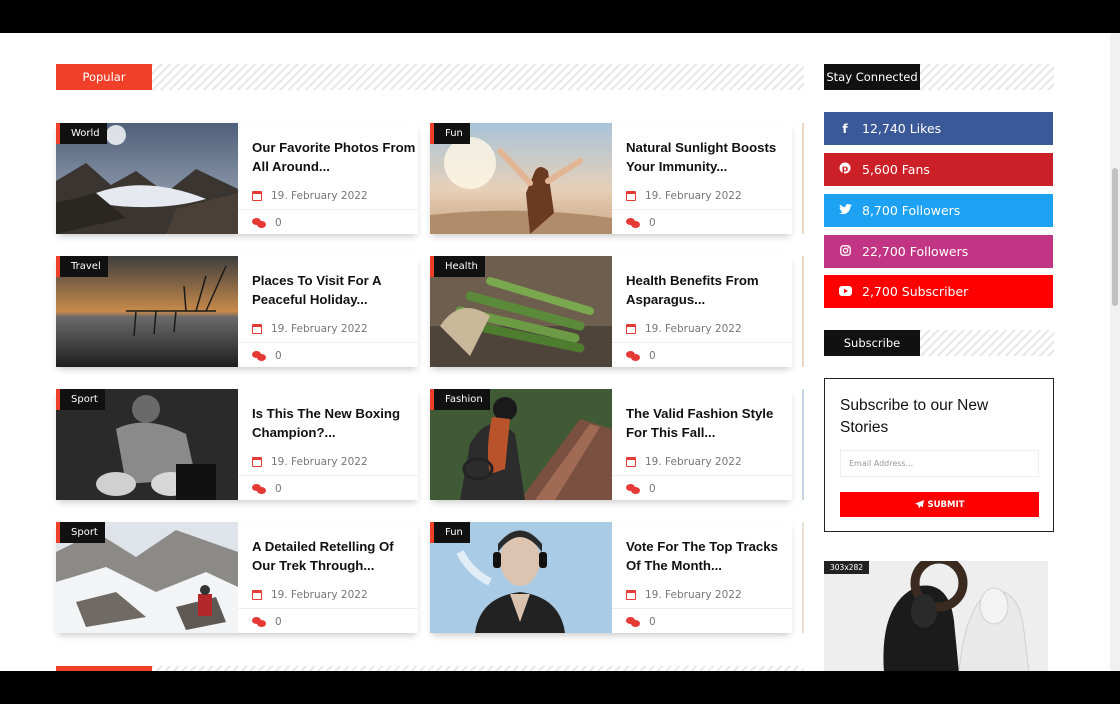  I want to click on twitter-icon, so click(845, 210).